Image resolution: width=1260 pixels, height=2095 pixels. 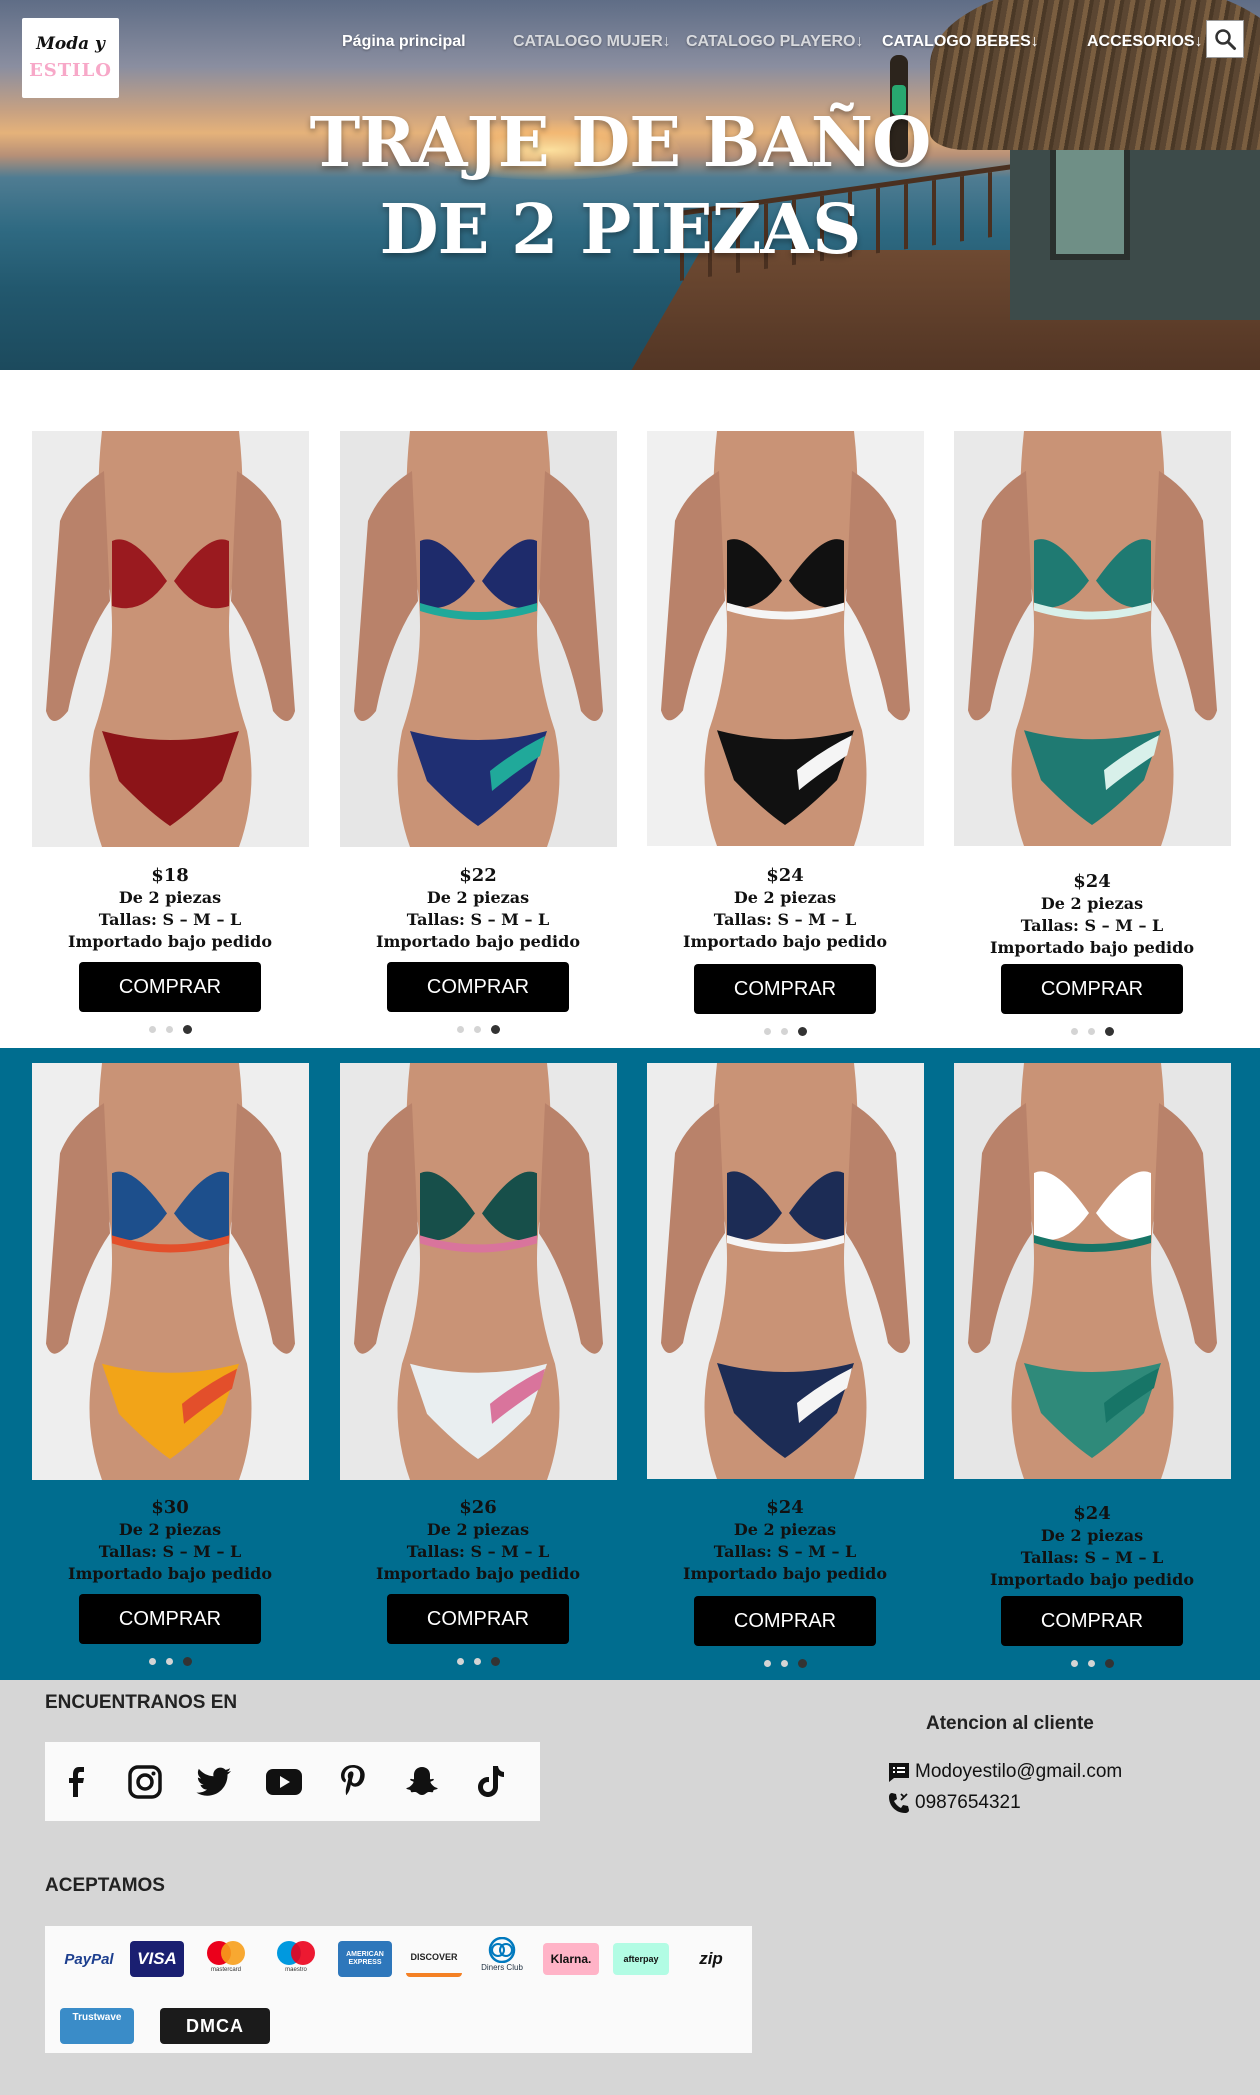 I want to click on site-logo: Moda y ESTILO, so click(x=70, y=58).